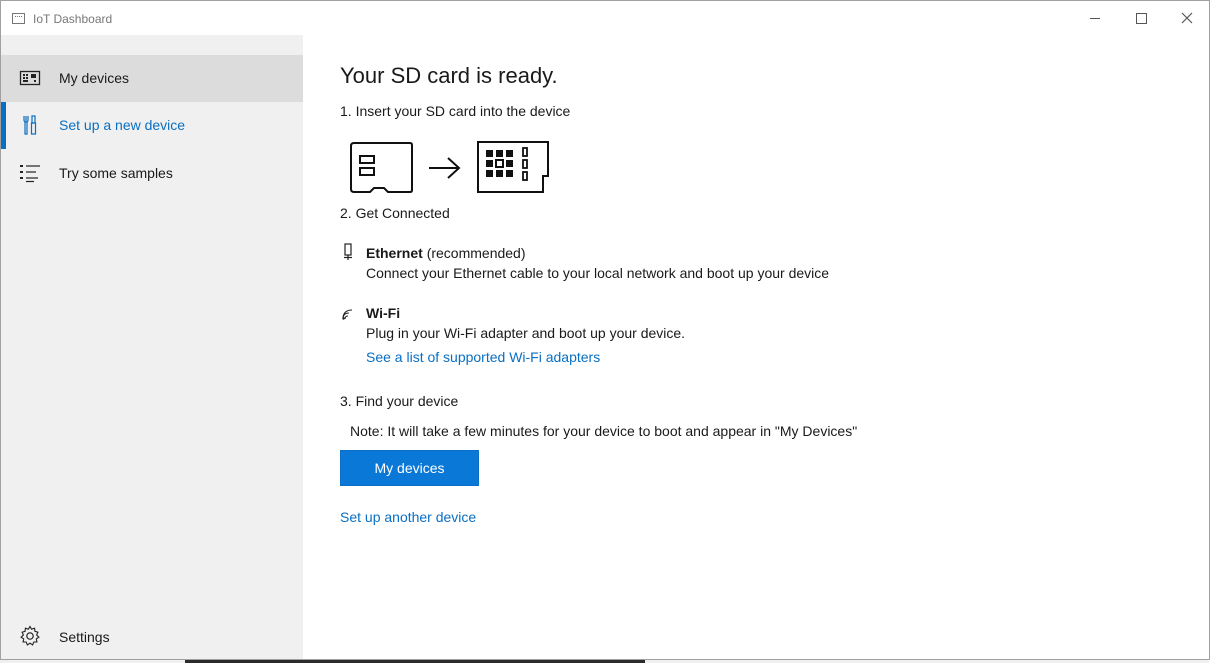 This screenshot has height=663, width=1214. What do you see at coordinates (122, 125) in the screenshot?
I see `sidebar-item-label: Set up a new device` at bounding box center [122, 125].